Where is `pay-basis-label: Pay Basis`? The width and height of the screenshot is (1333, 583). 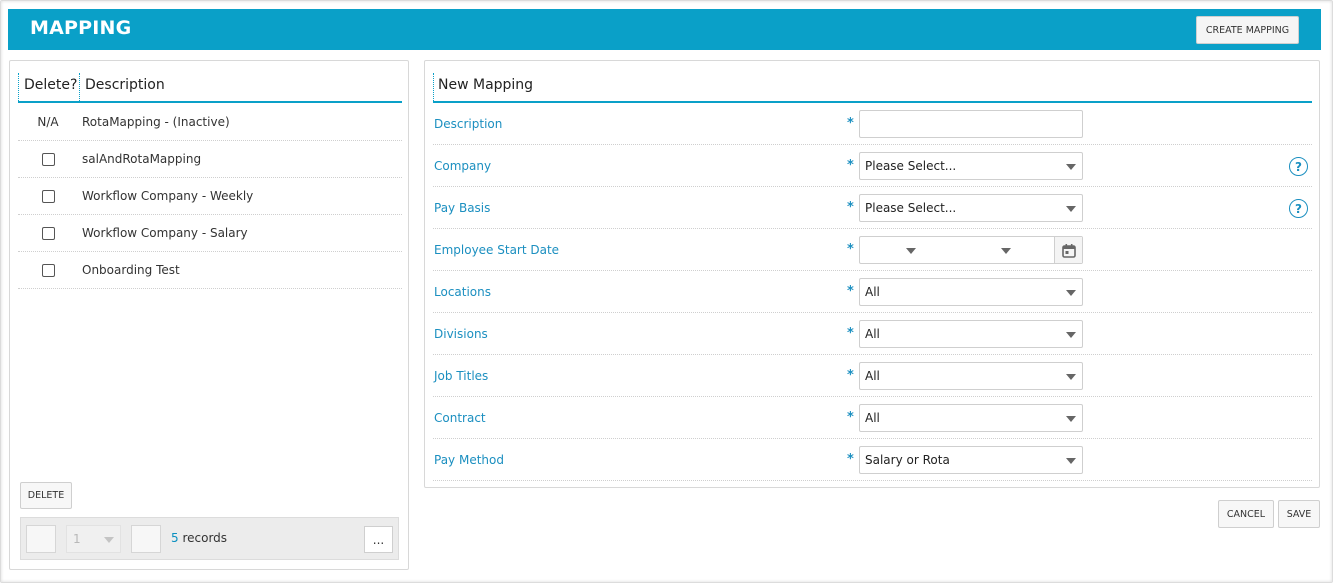
pay-basis-label: Pay Basis is located at coordinates (462, 208).